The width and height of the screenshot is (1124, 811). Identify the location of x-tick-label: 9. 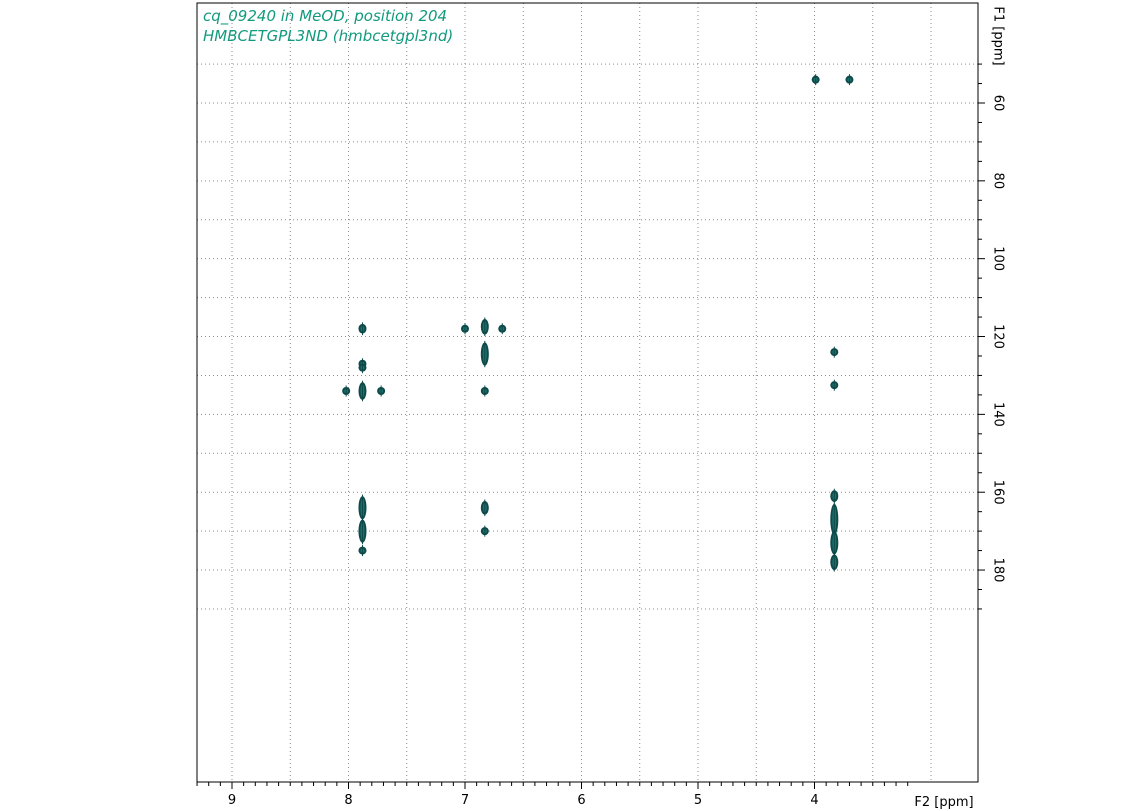
(232, 800).